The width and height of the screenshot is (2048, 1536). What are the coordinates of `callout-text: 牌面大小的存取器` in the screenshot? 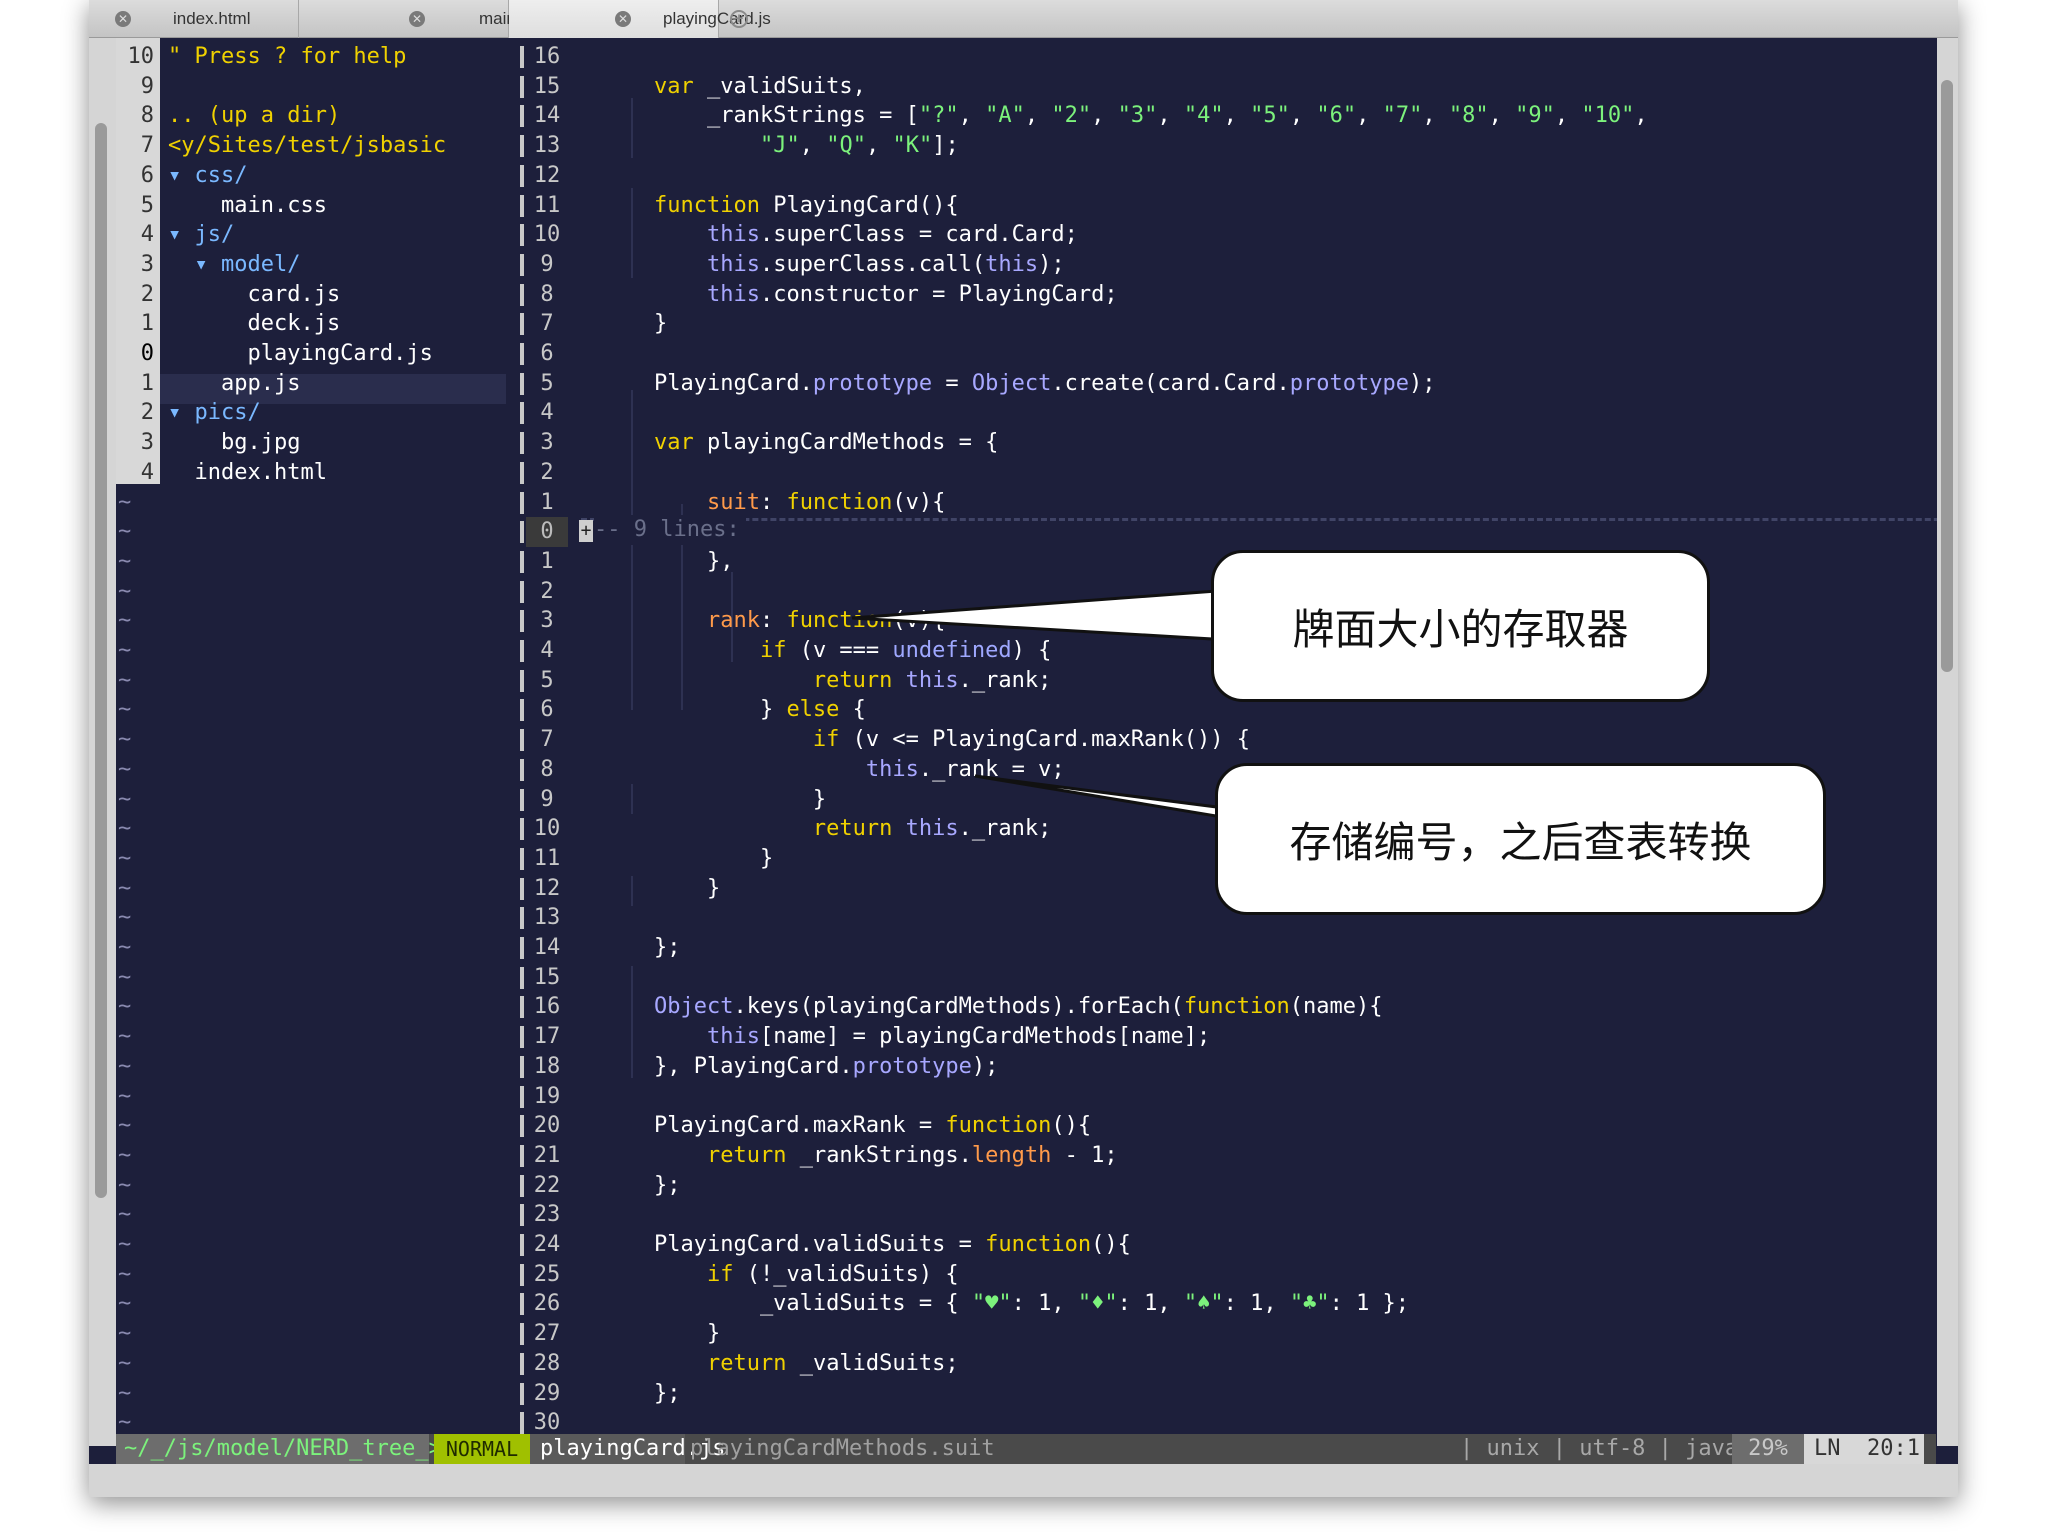 It's located at (1460, 629).